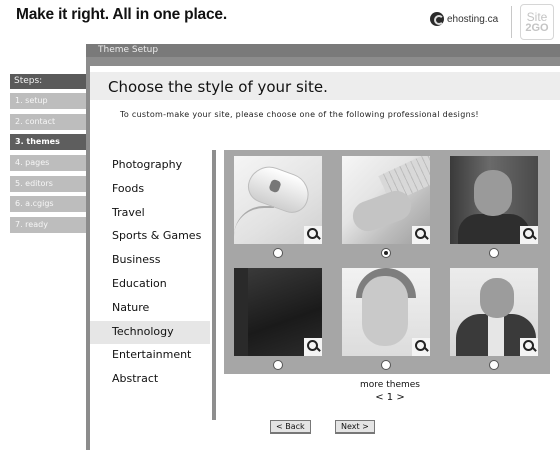 The width and height of the screenshot is (560, 450). I want to click on category-entertainment: Entertainment, so click(150, 356).